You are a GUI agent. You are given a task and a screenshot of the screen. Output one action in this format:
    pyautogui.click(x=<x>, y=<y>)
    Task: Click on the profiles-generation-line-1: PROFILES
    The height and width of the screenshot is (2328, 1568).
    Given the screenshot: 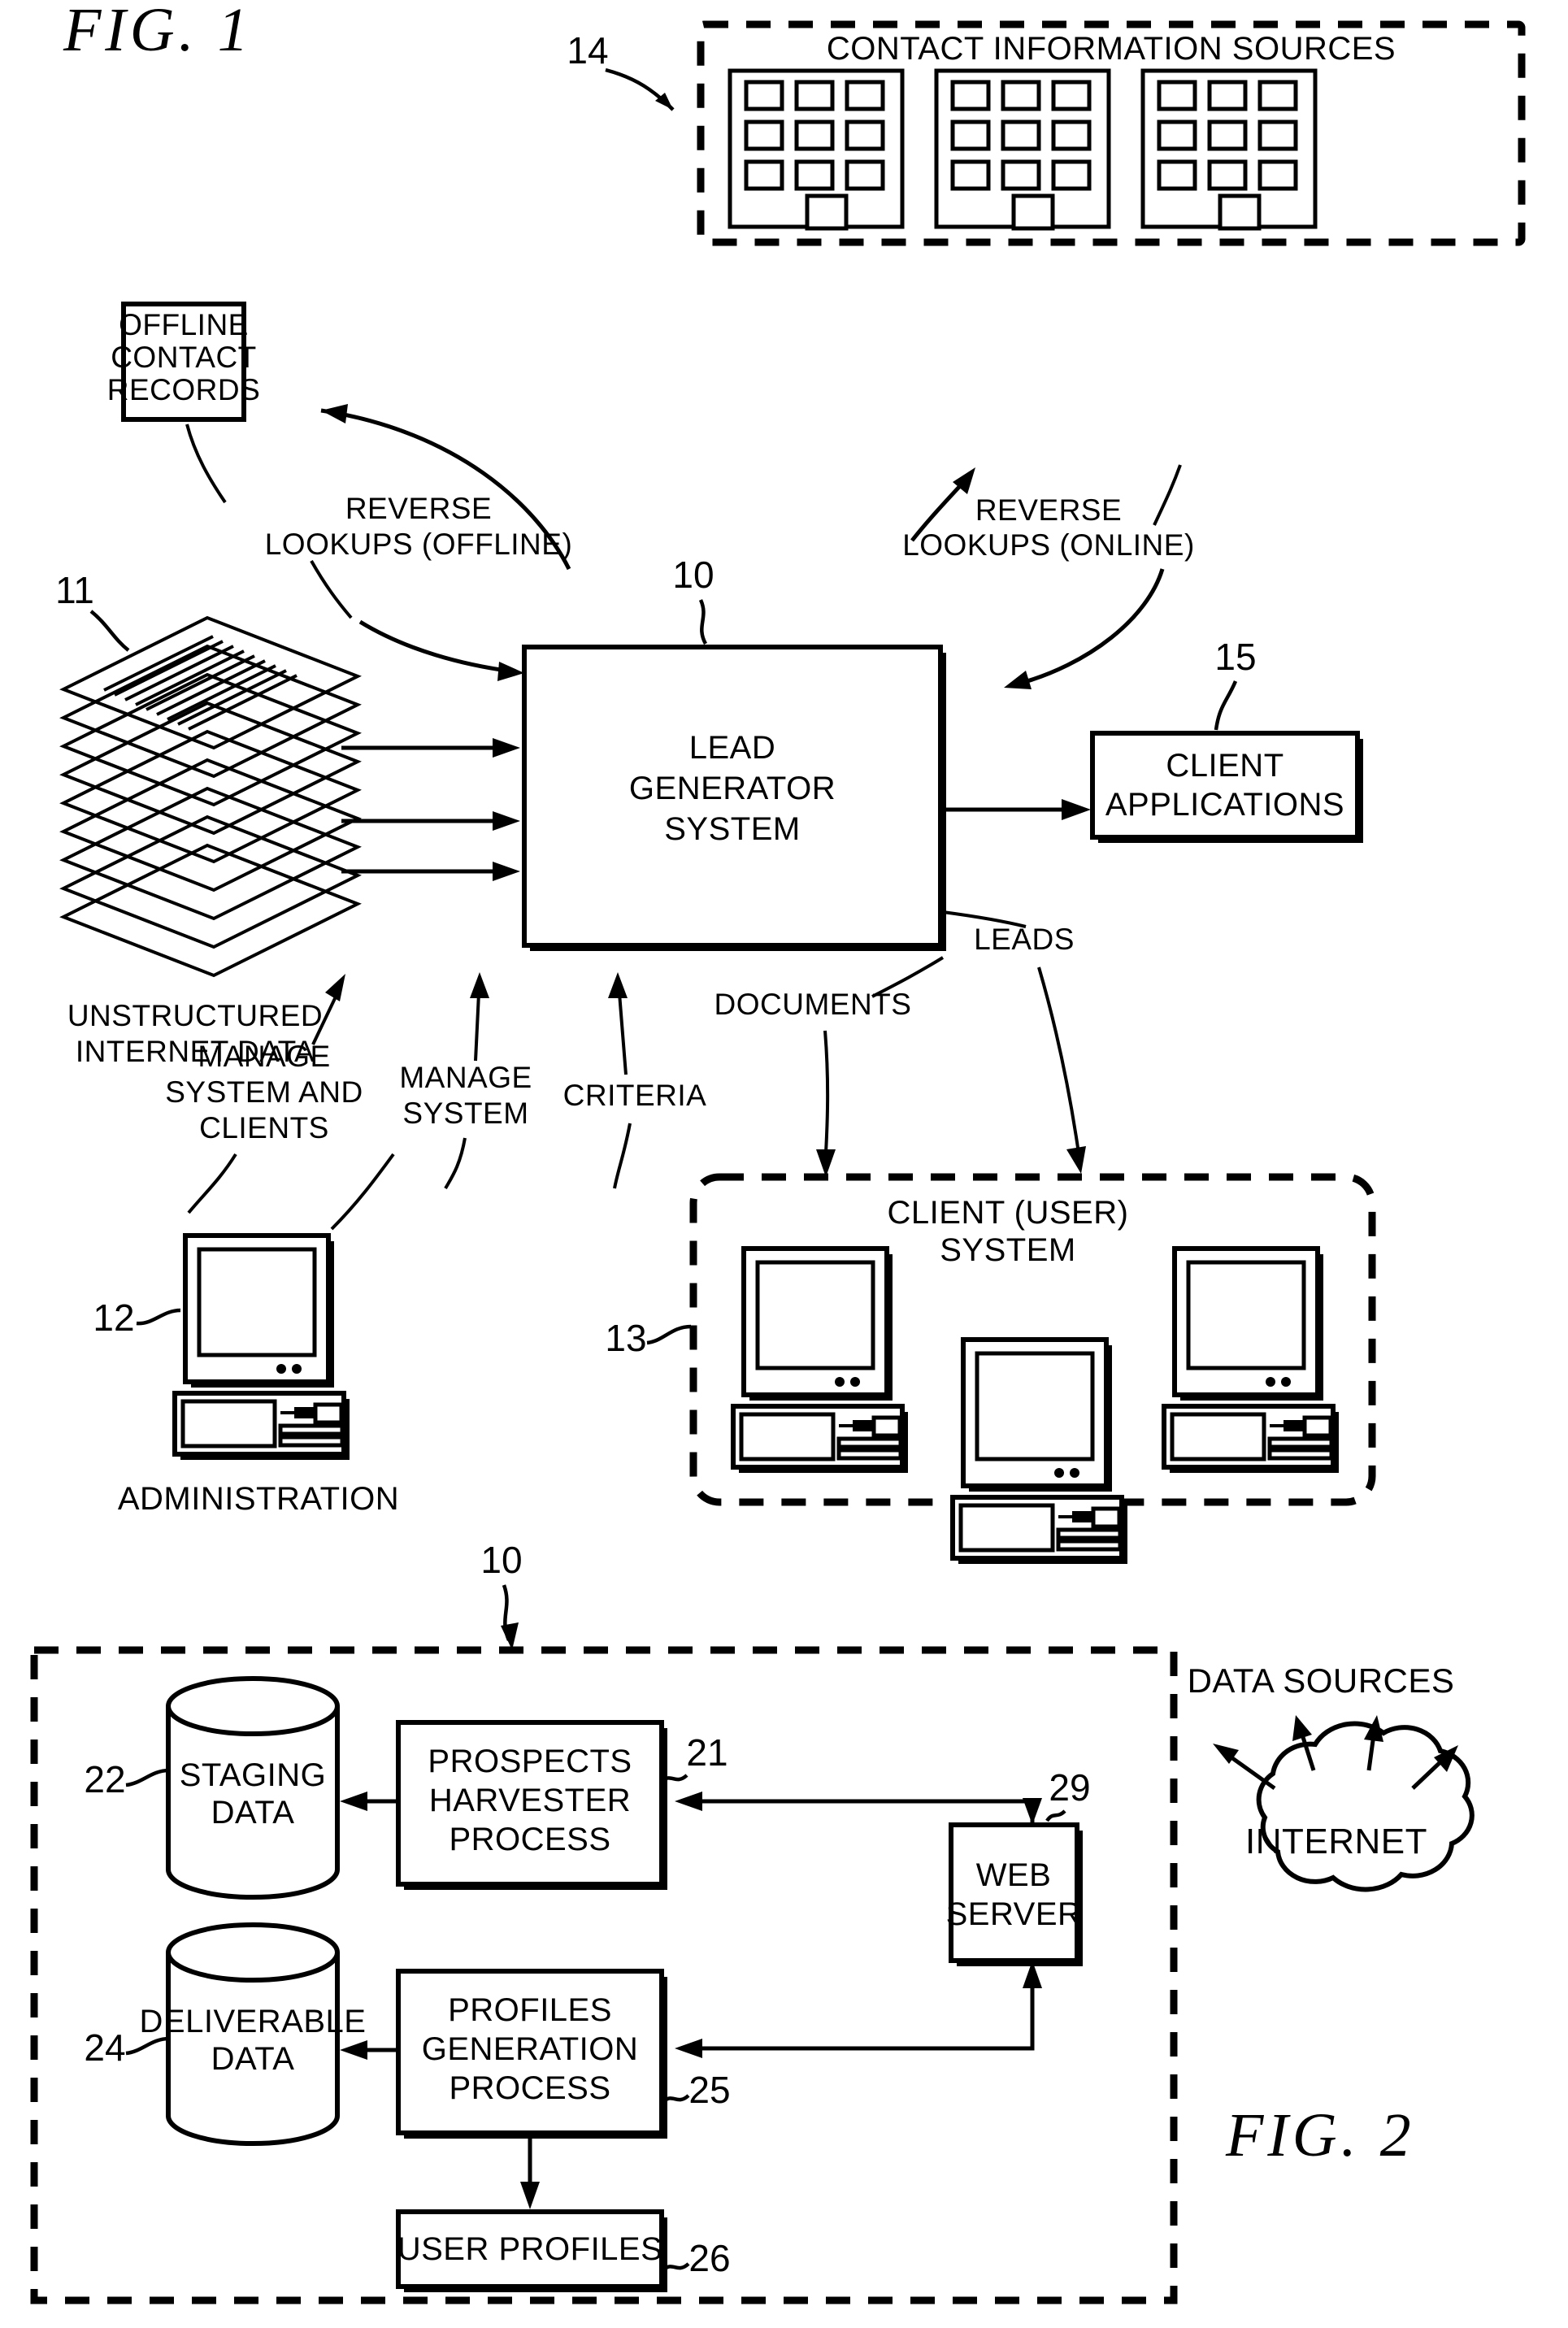 What is the action you would take?
    pyautogui.click(x=530, y=2010)
    